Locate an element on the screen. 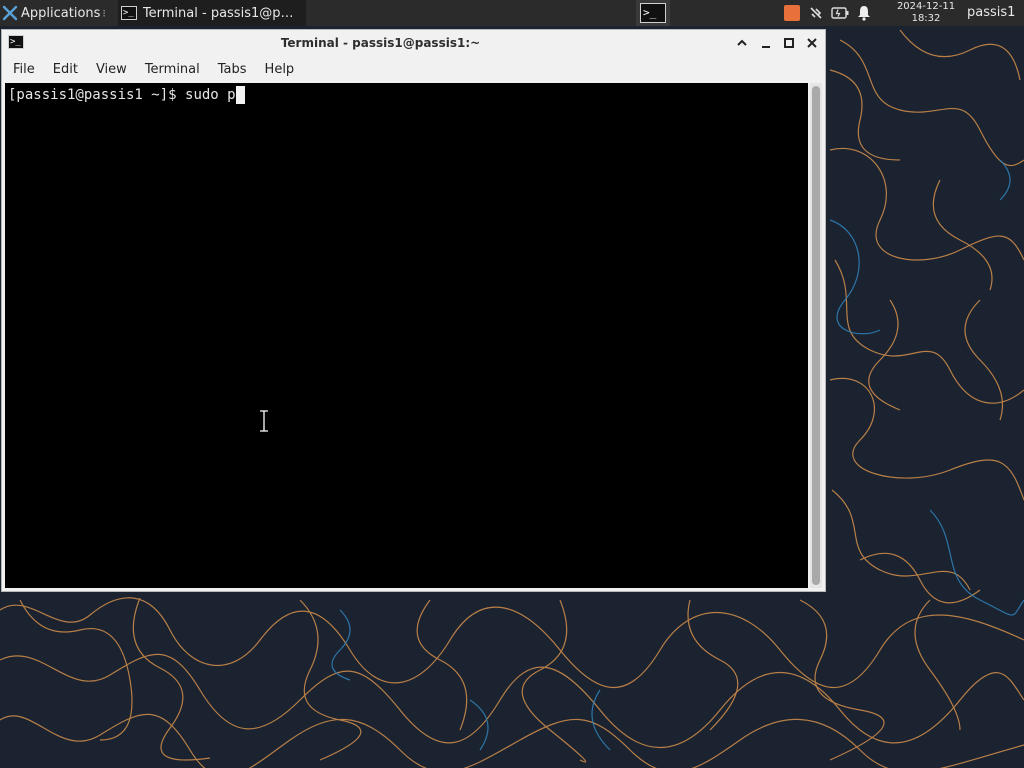 The height and width of the screenshot is (768, 1024). terminal-command-line: [passis1@passis1 ~]$ sudo p is located at coordinates (126, 95).